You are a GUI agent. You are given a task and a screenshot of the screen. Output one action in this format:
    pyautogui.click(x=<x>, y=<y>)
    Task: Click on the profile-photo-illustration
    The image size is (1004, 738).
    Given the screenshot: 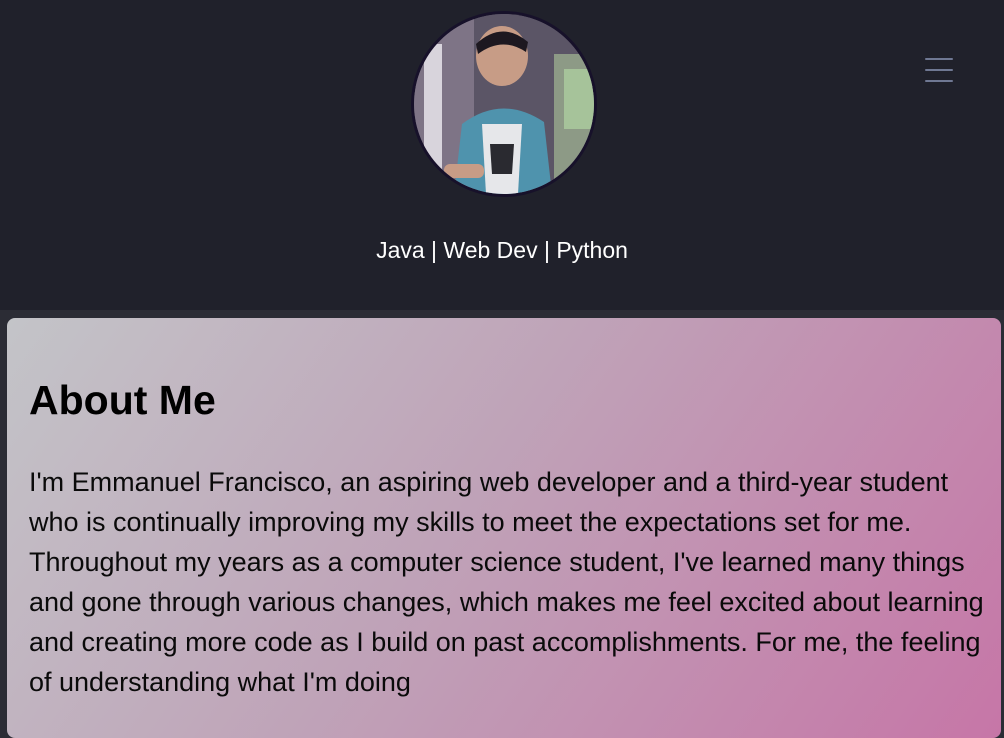 What is the action you would take?
    pyautogui.click(x=504, y=104)
    